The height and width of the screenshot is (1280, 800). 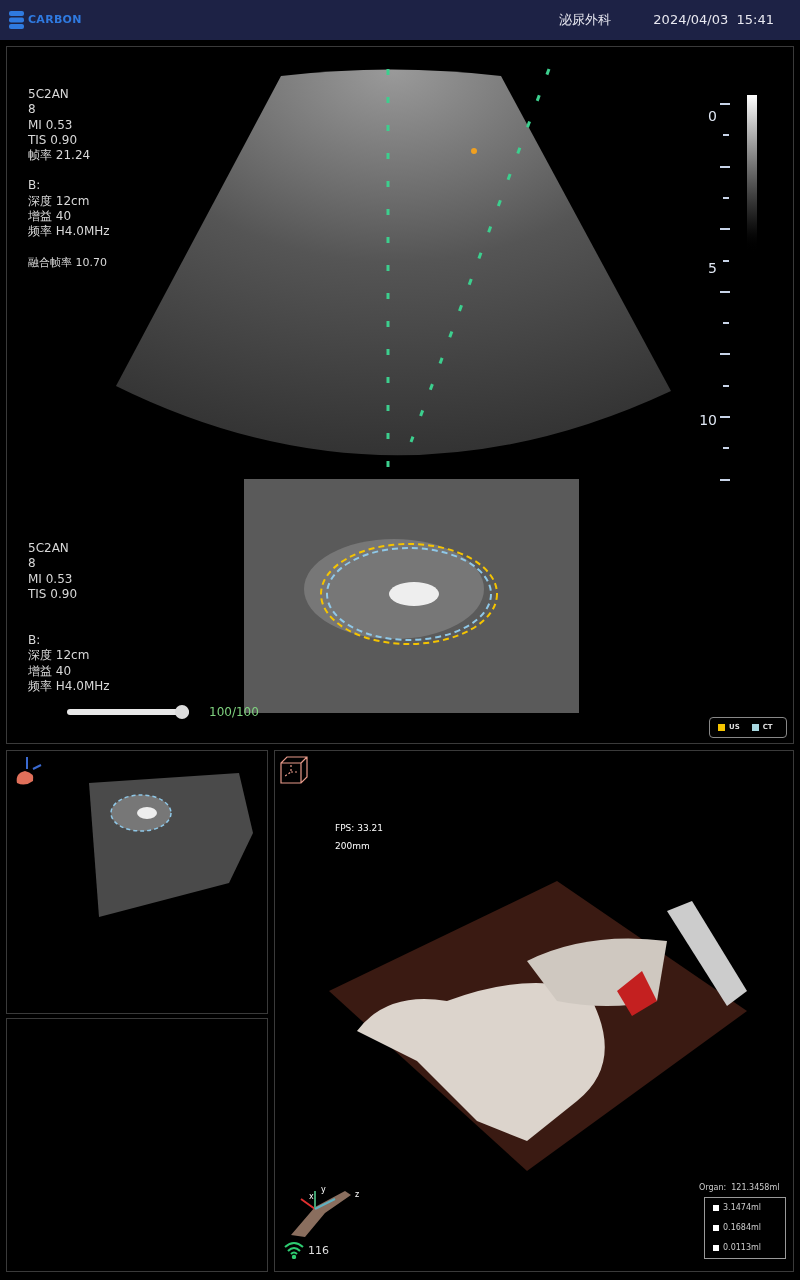 What do you see at coordinates (234, 712) in the screenshot?
I see `slider-value: 100/100` at bounding box center [234, 712].